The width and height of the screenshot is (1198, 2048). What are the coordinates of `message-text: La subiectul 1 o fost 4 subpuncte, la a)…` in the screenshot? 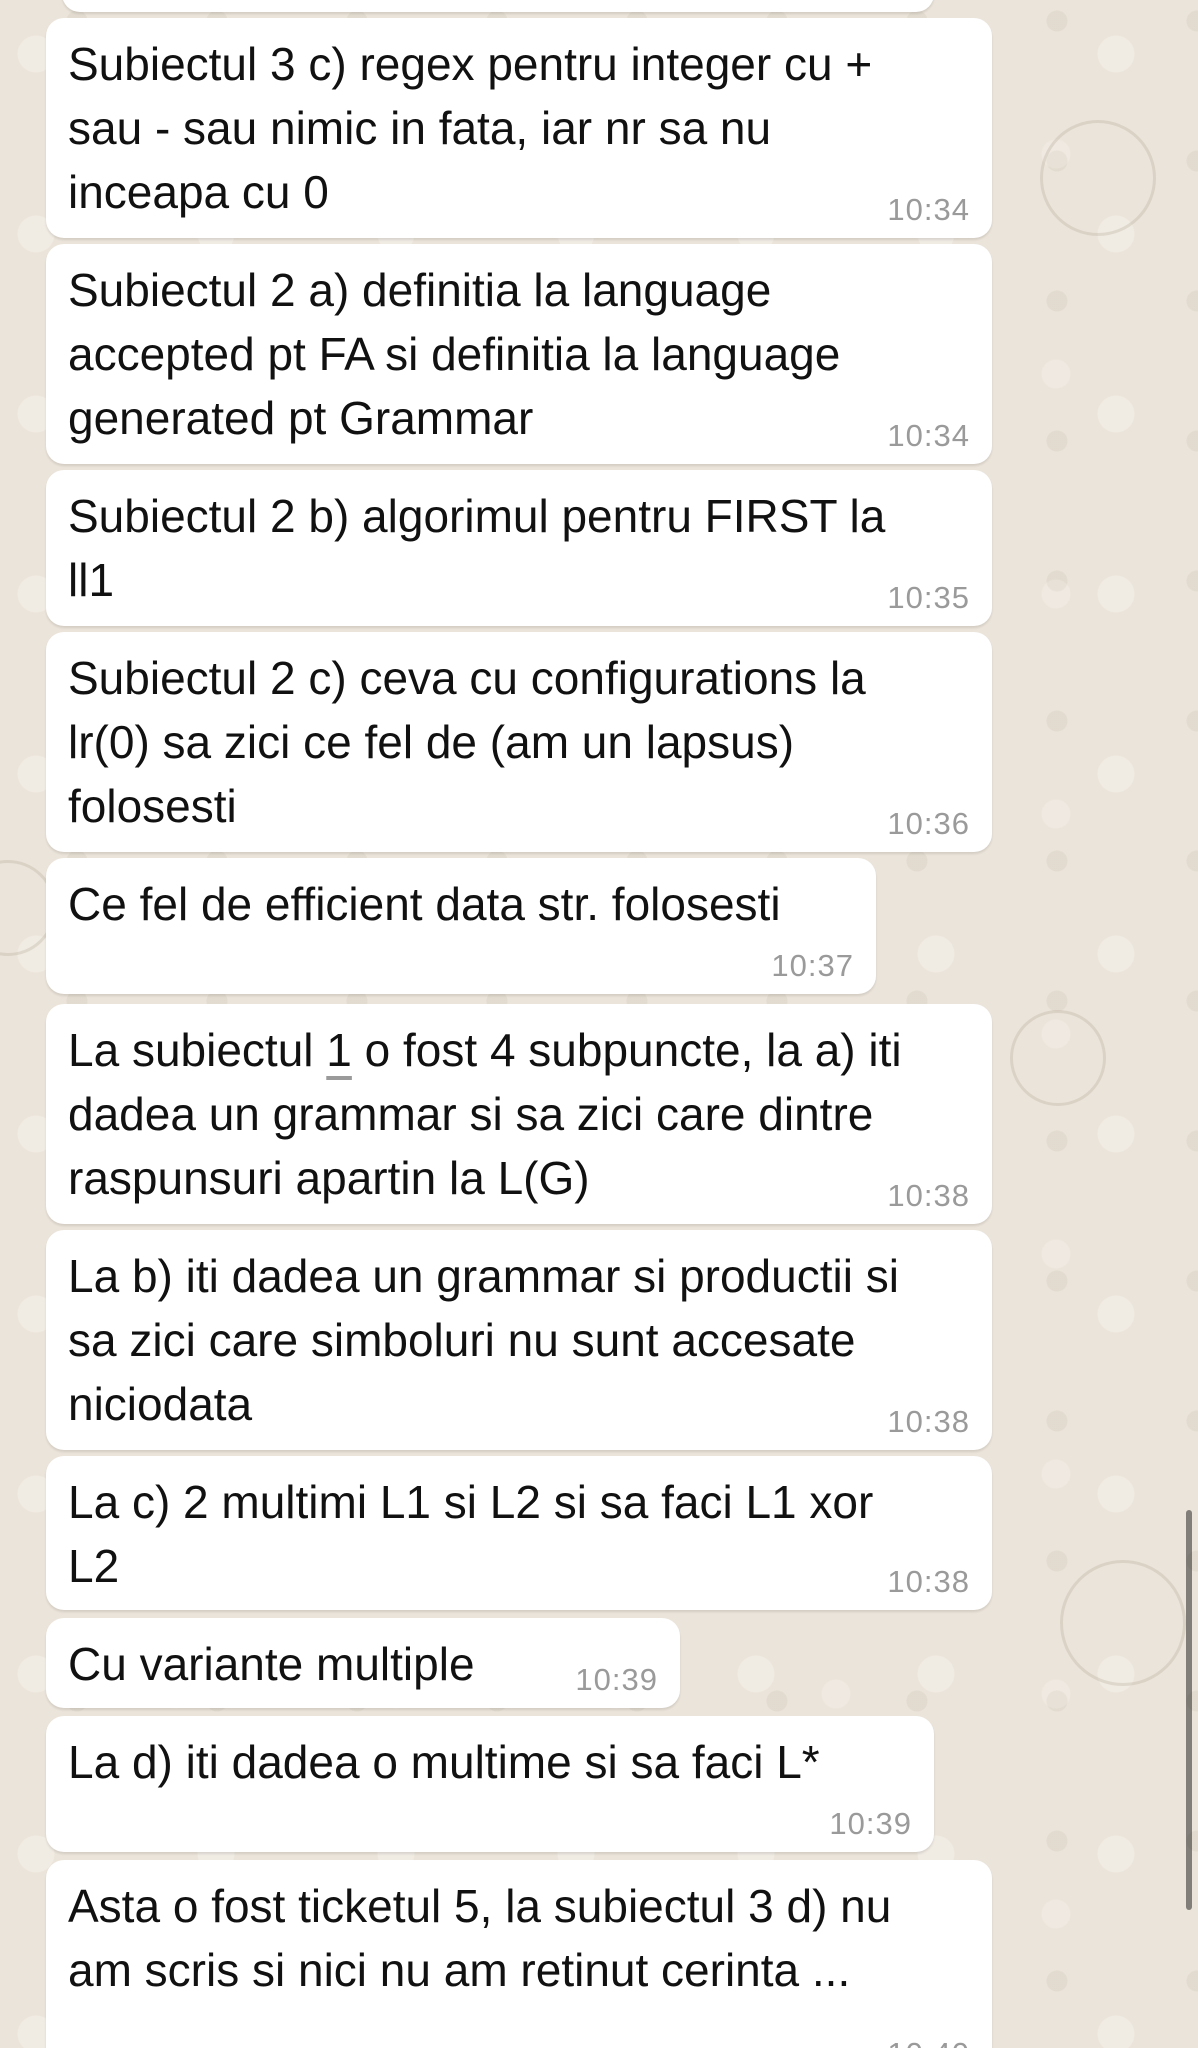 It's located at (520, 1114).